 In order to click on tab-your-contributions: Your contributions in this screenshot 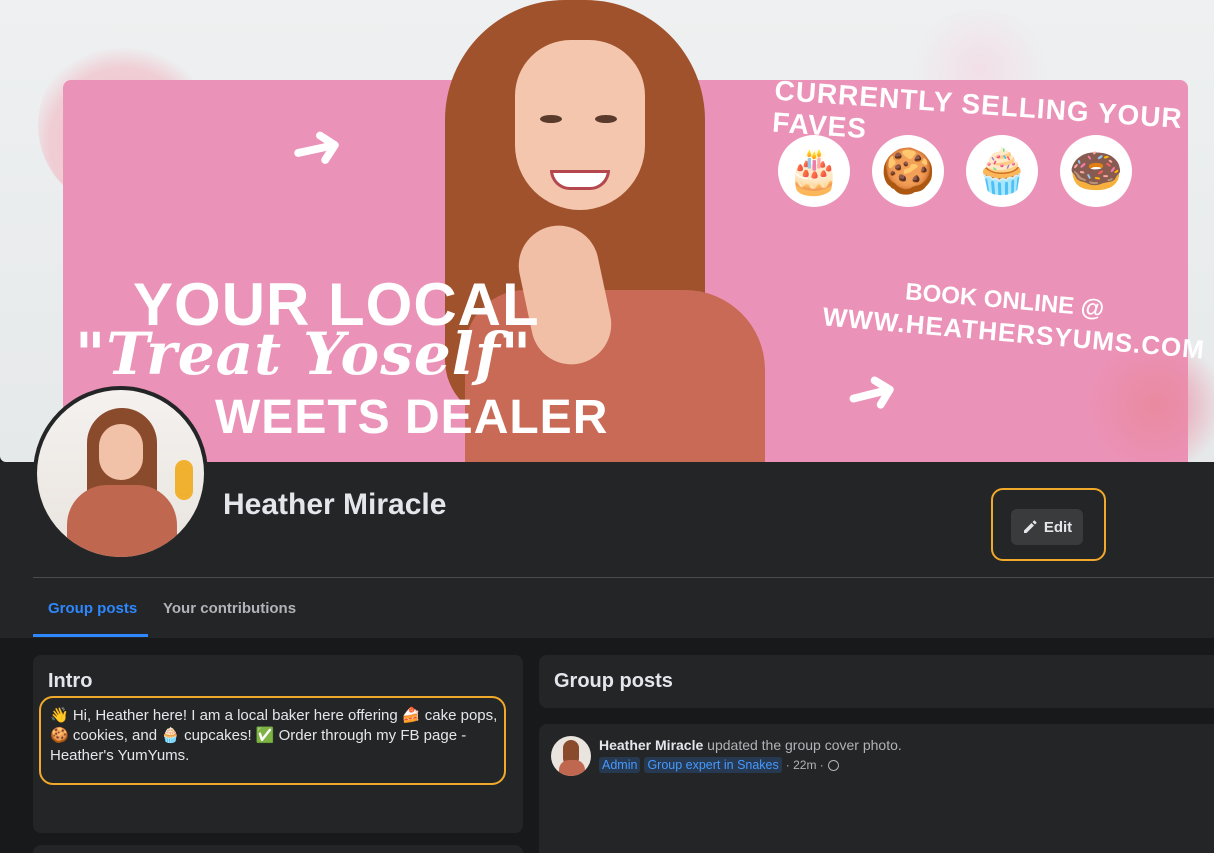, I will do `click(229, 608)`.